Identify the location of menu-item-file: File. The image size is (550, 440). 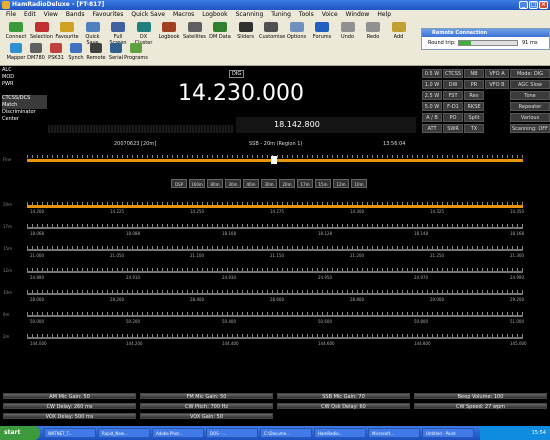
(11, 14).